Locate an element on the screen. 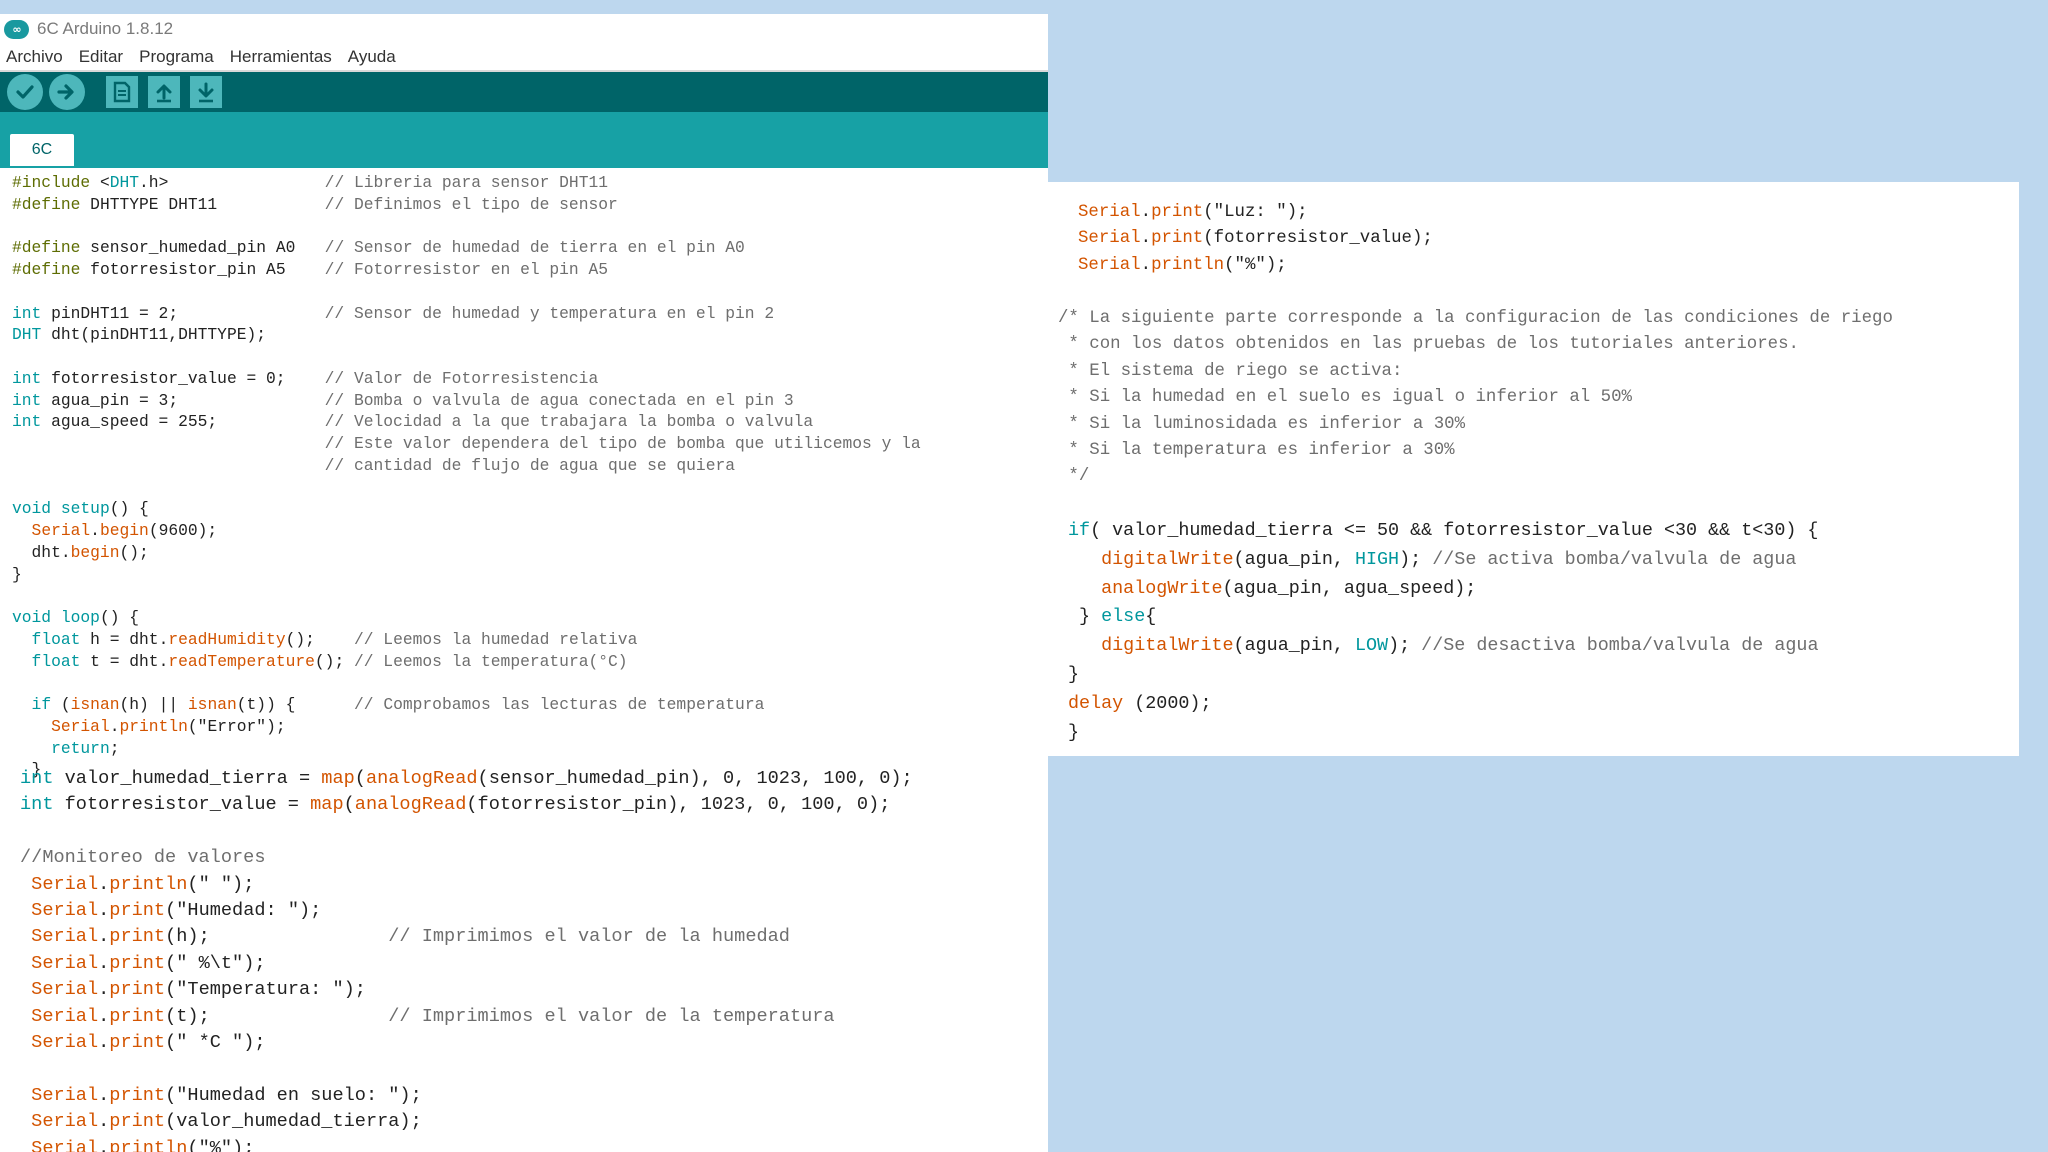 This screenshot has height=1152, width=2048. save-sketch-button is located at coordinates (206, 92).